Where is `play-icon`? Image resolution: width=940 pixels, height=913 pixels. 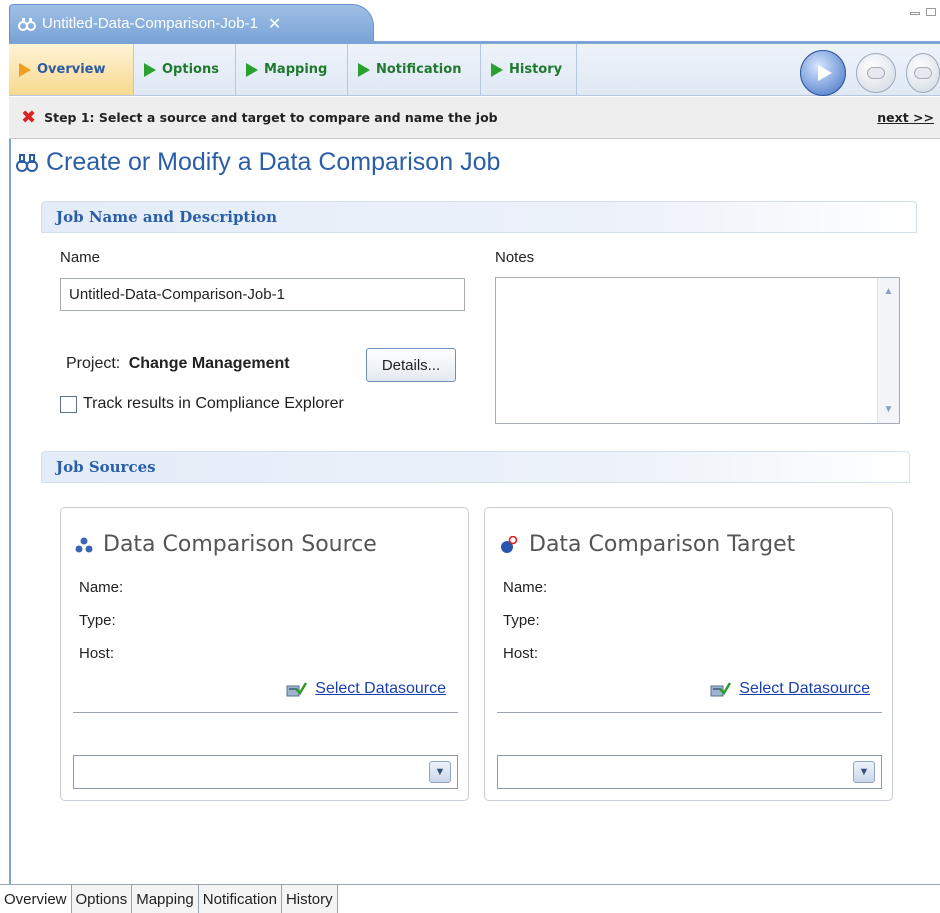
play-icon is located at coordinates (825, 73).